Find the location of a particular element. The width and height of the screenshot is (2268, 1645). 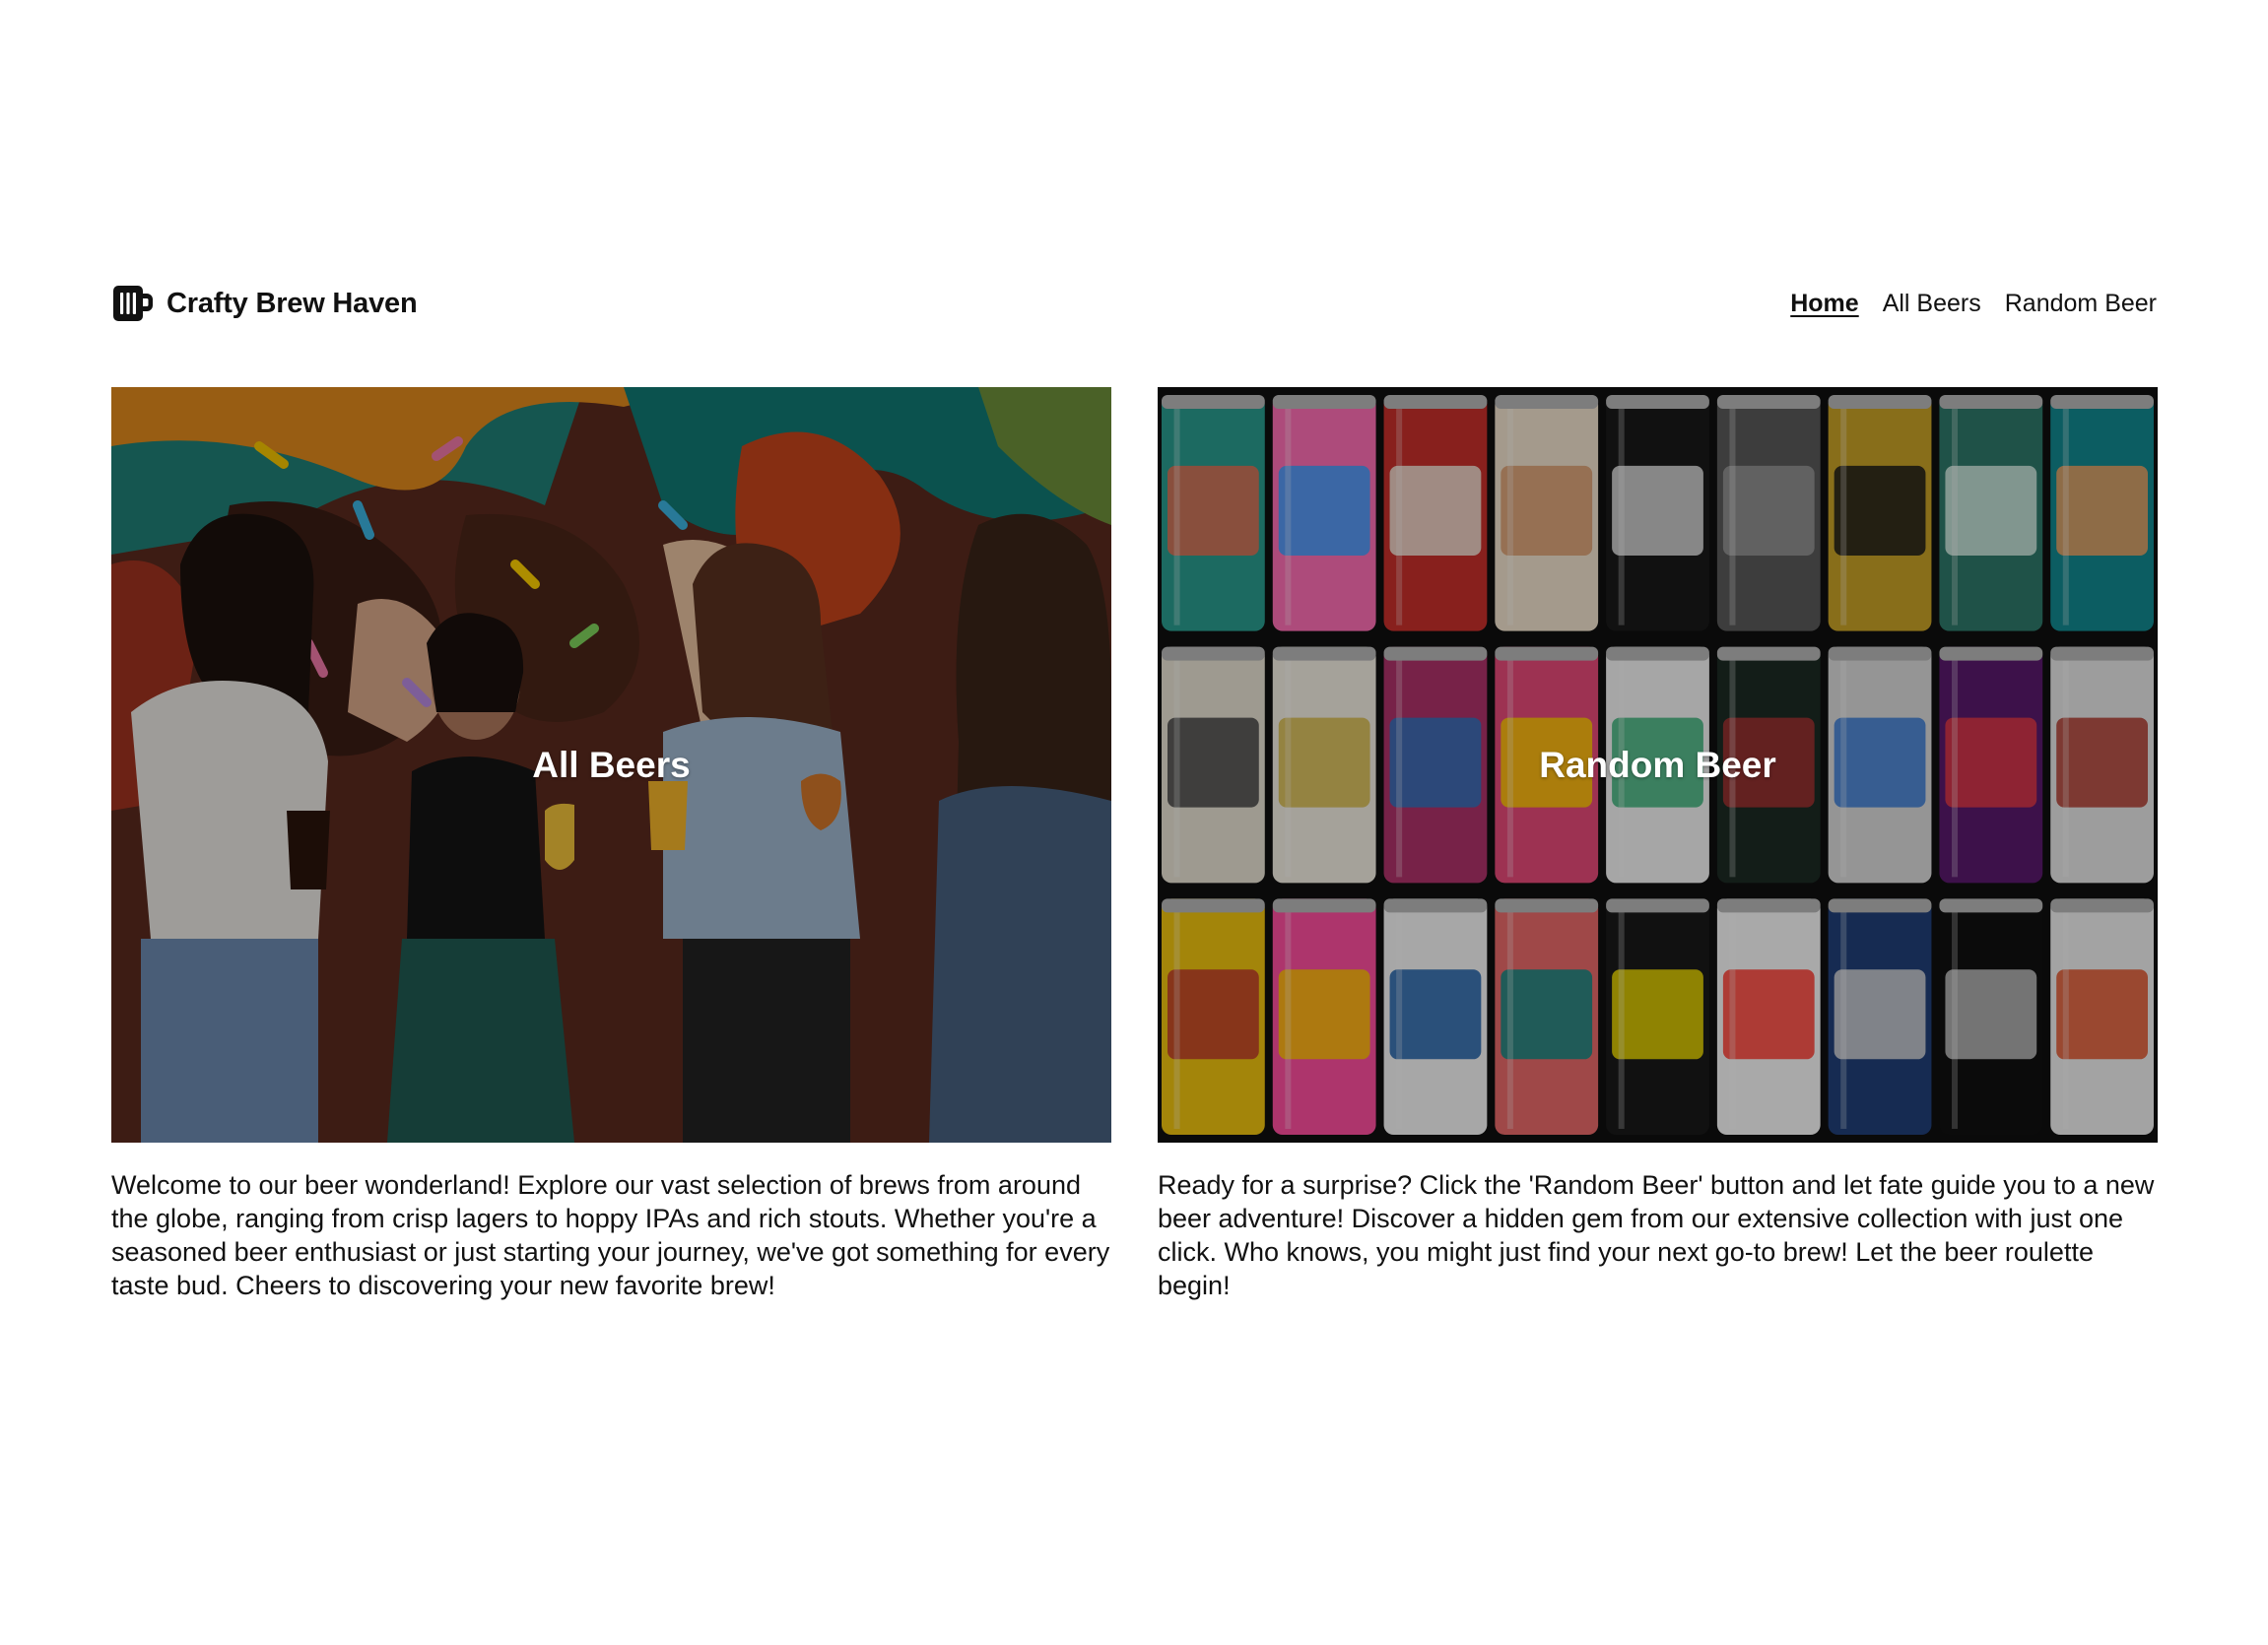

nav-link-random-beer: Random Beer is located at coordinates (2081, 304).